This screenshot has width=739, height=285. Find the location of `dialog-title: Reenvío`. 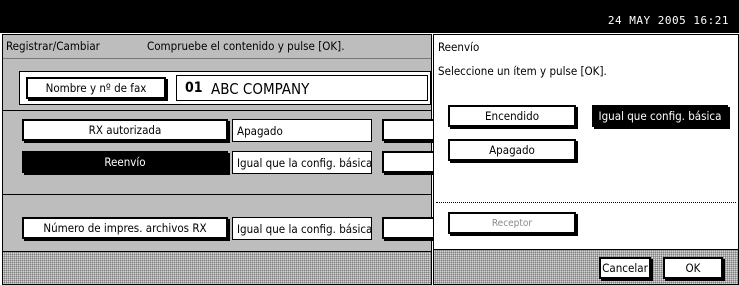

dialog-title: Reenvío is located at coordinates (459, 47).